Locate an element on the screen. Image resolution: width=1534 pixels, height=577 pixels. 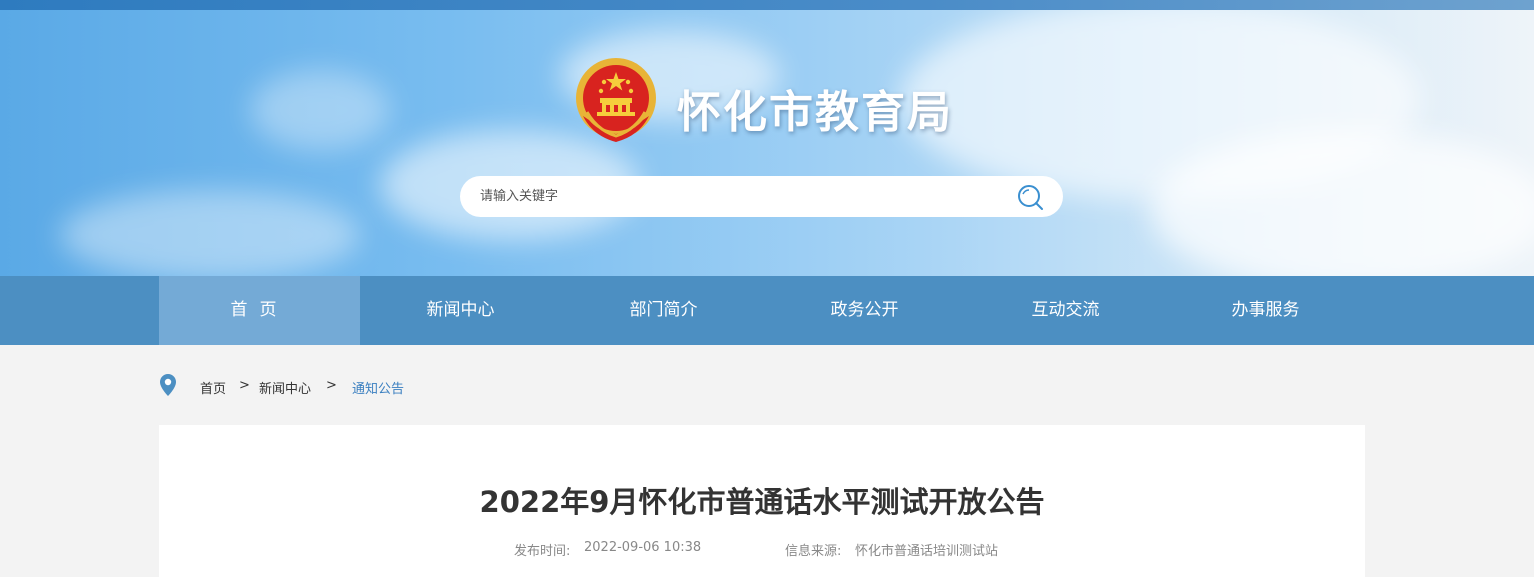
breadcrumb-notices: 通知公告 is located at coordinates (378, 387).